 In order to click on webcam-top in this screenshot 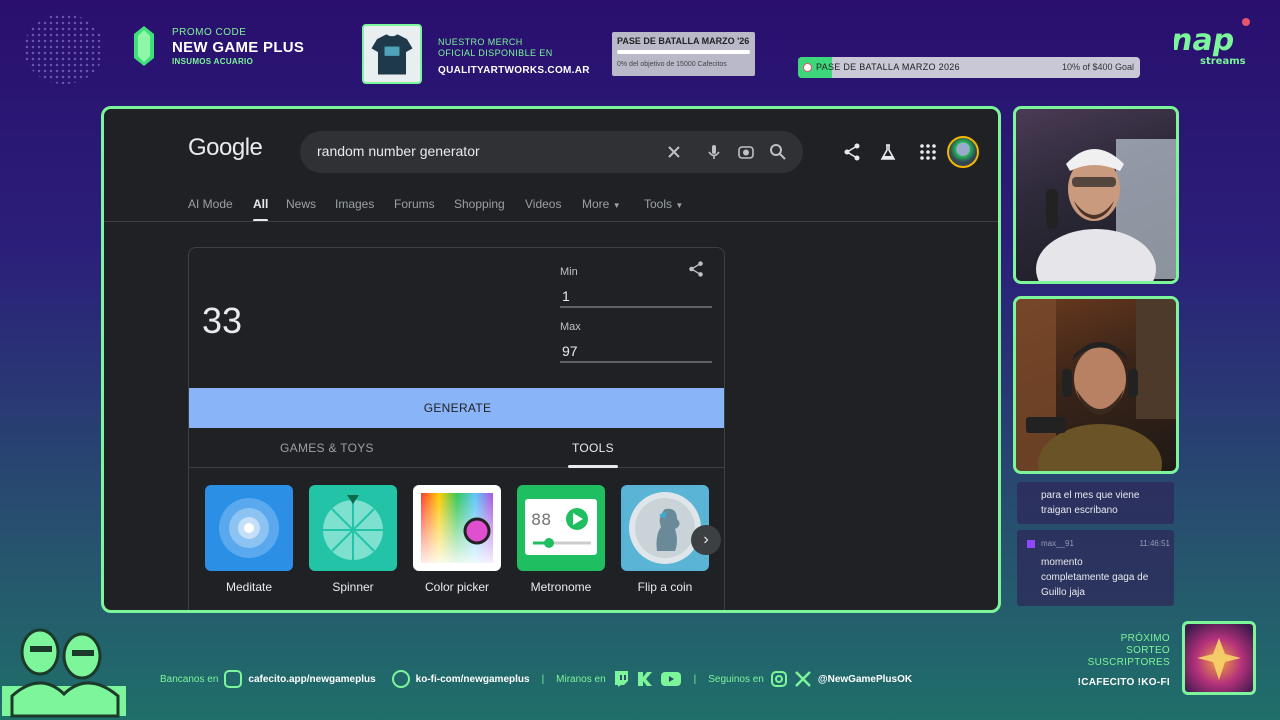, I will do `click(1096, 195)`.